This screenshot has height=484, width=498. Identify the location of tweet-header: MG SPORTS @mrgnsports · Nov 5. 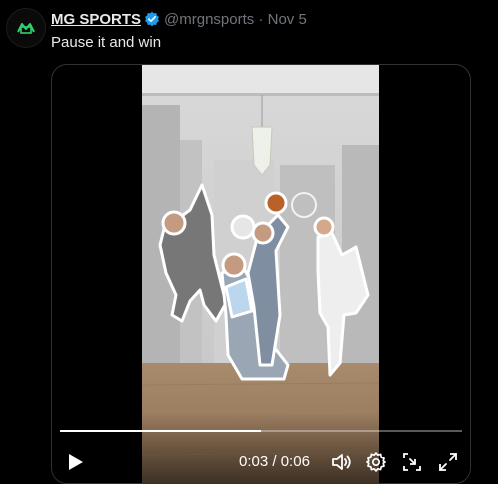
(179, 20).